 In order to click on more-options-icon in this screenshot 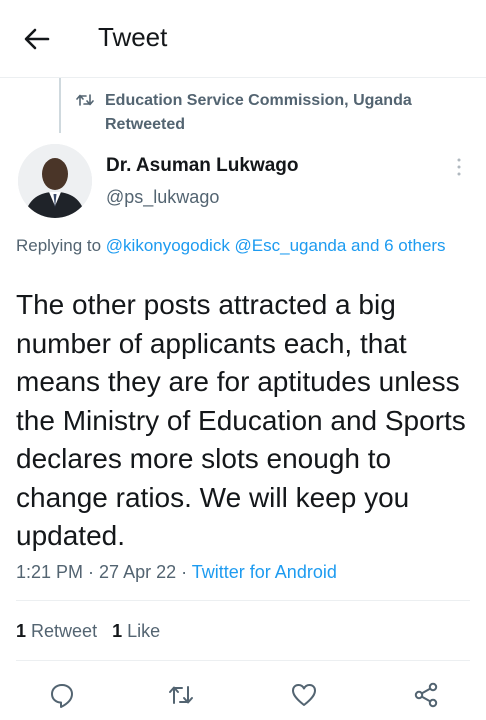, I will do `click(459, 167)`.